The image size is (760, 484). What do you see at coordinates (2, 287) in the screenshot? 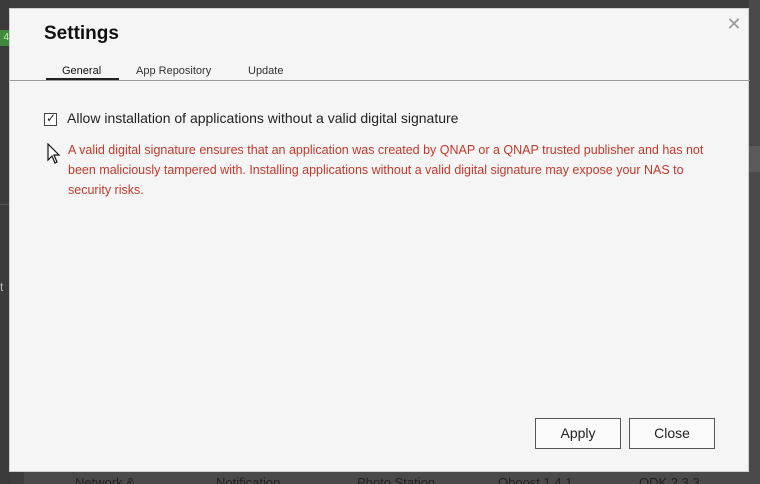
I see `background-text-fragment: t` at bounding box center [2, 287].